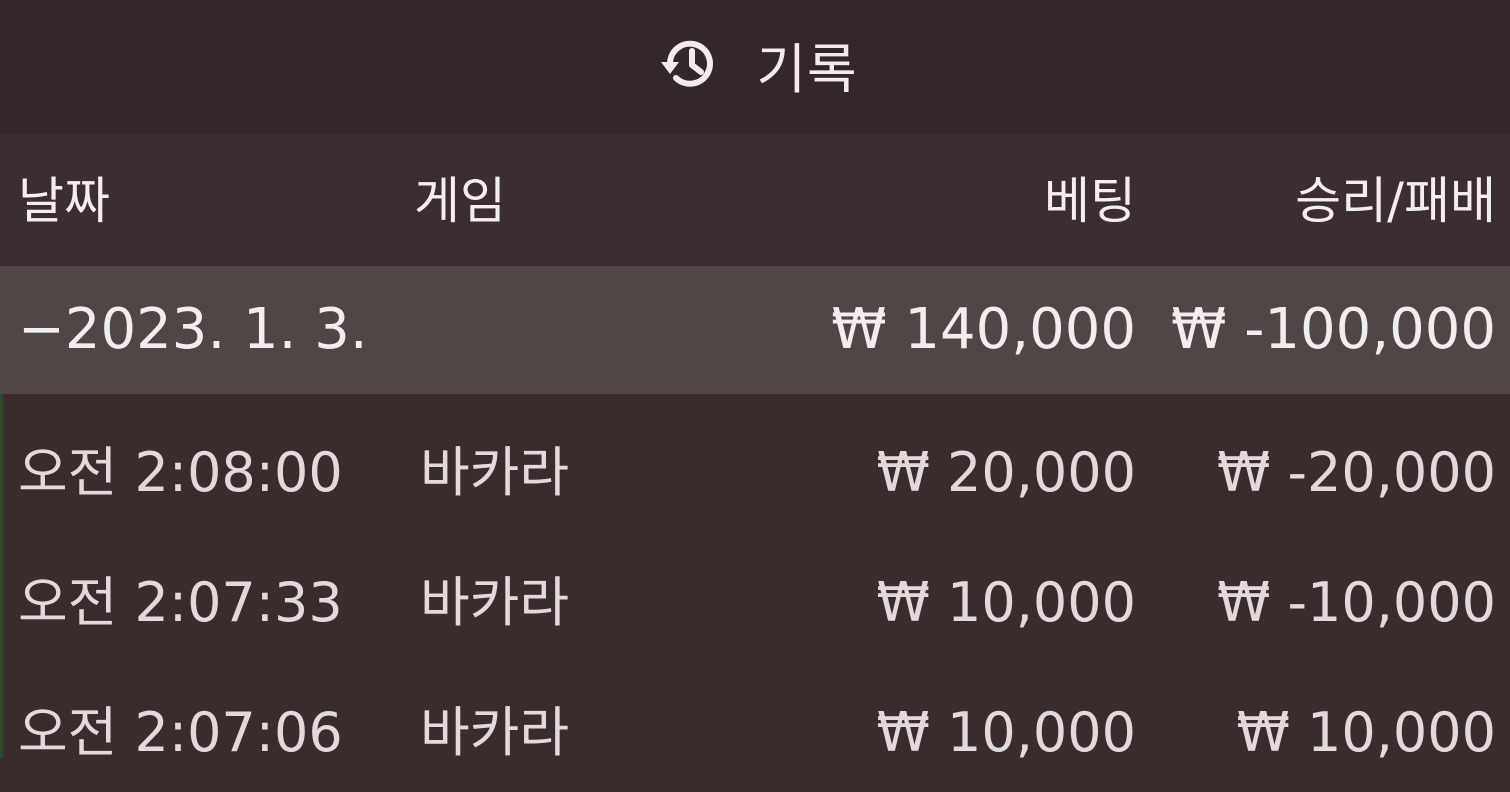 This screenshot has height=792, width=1510. What do you see at coordinates (807, 69) in the screenshot?
I see `page-title: 기록` at bounding box center [807, 69].